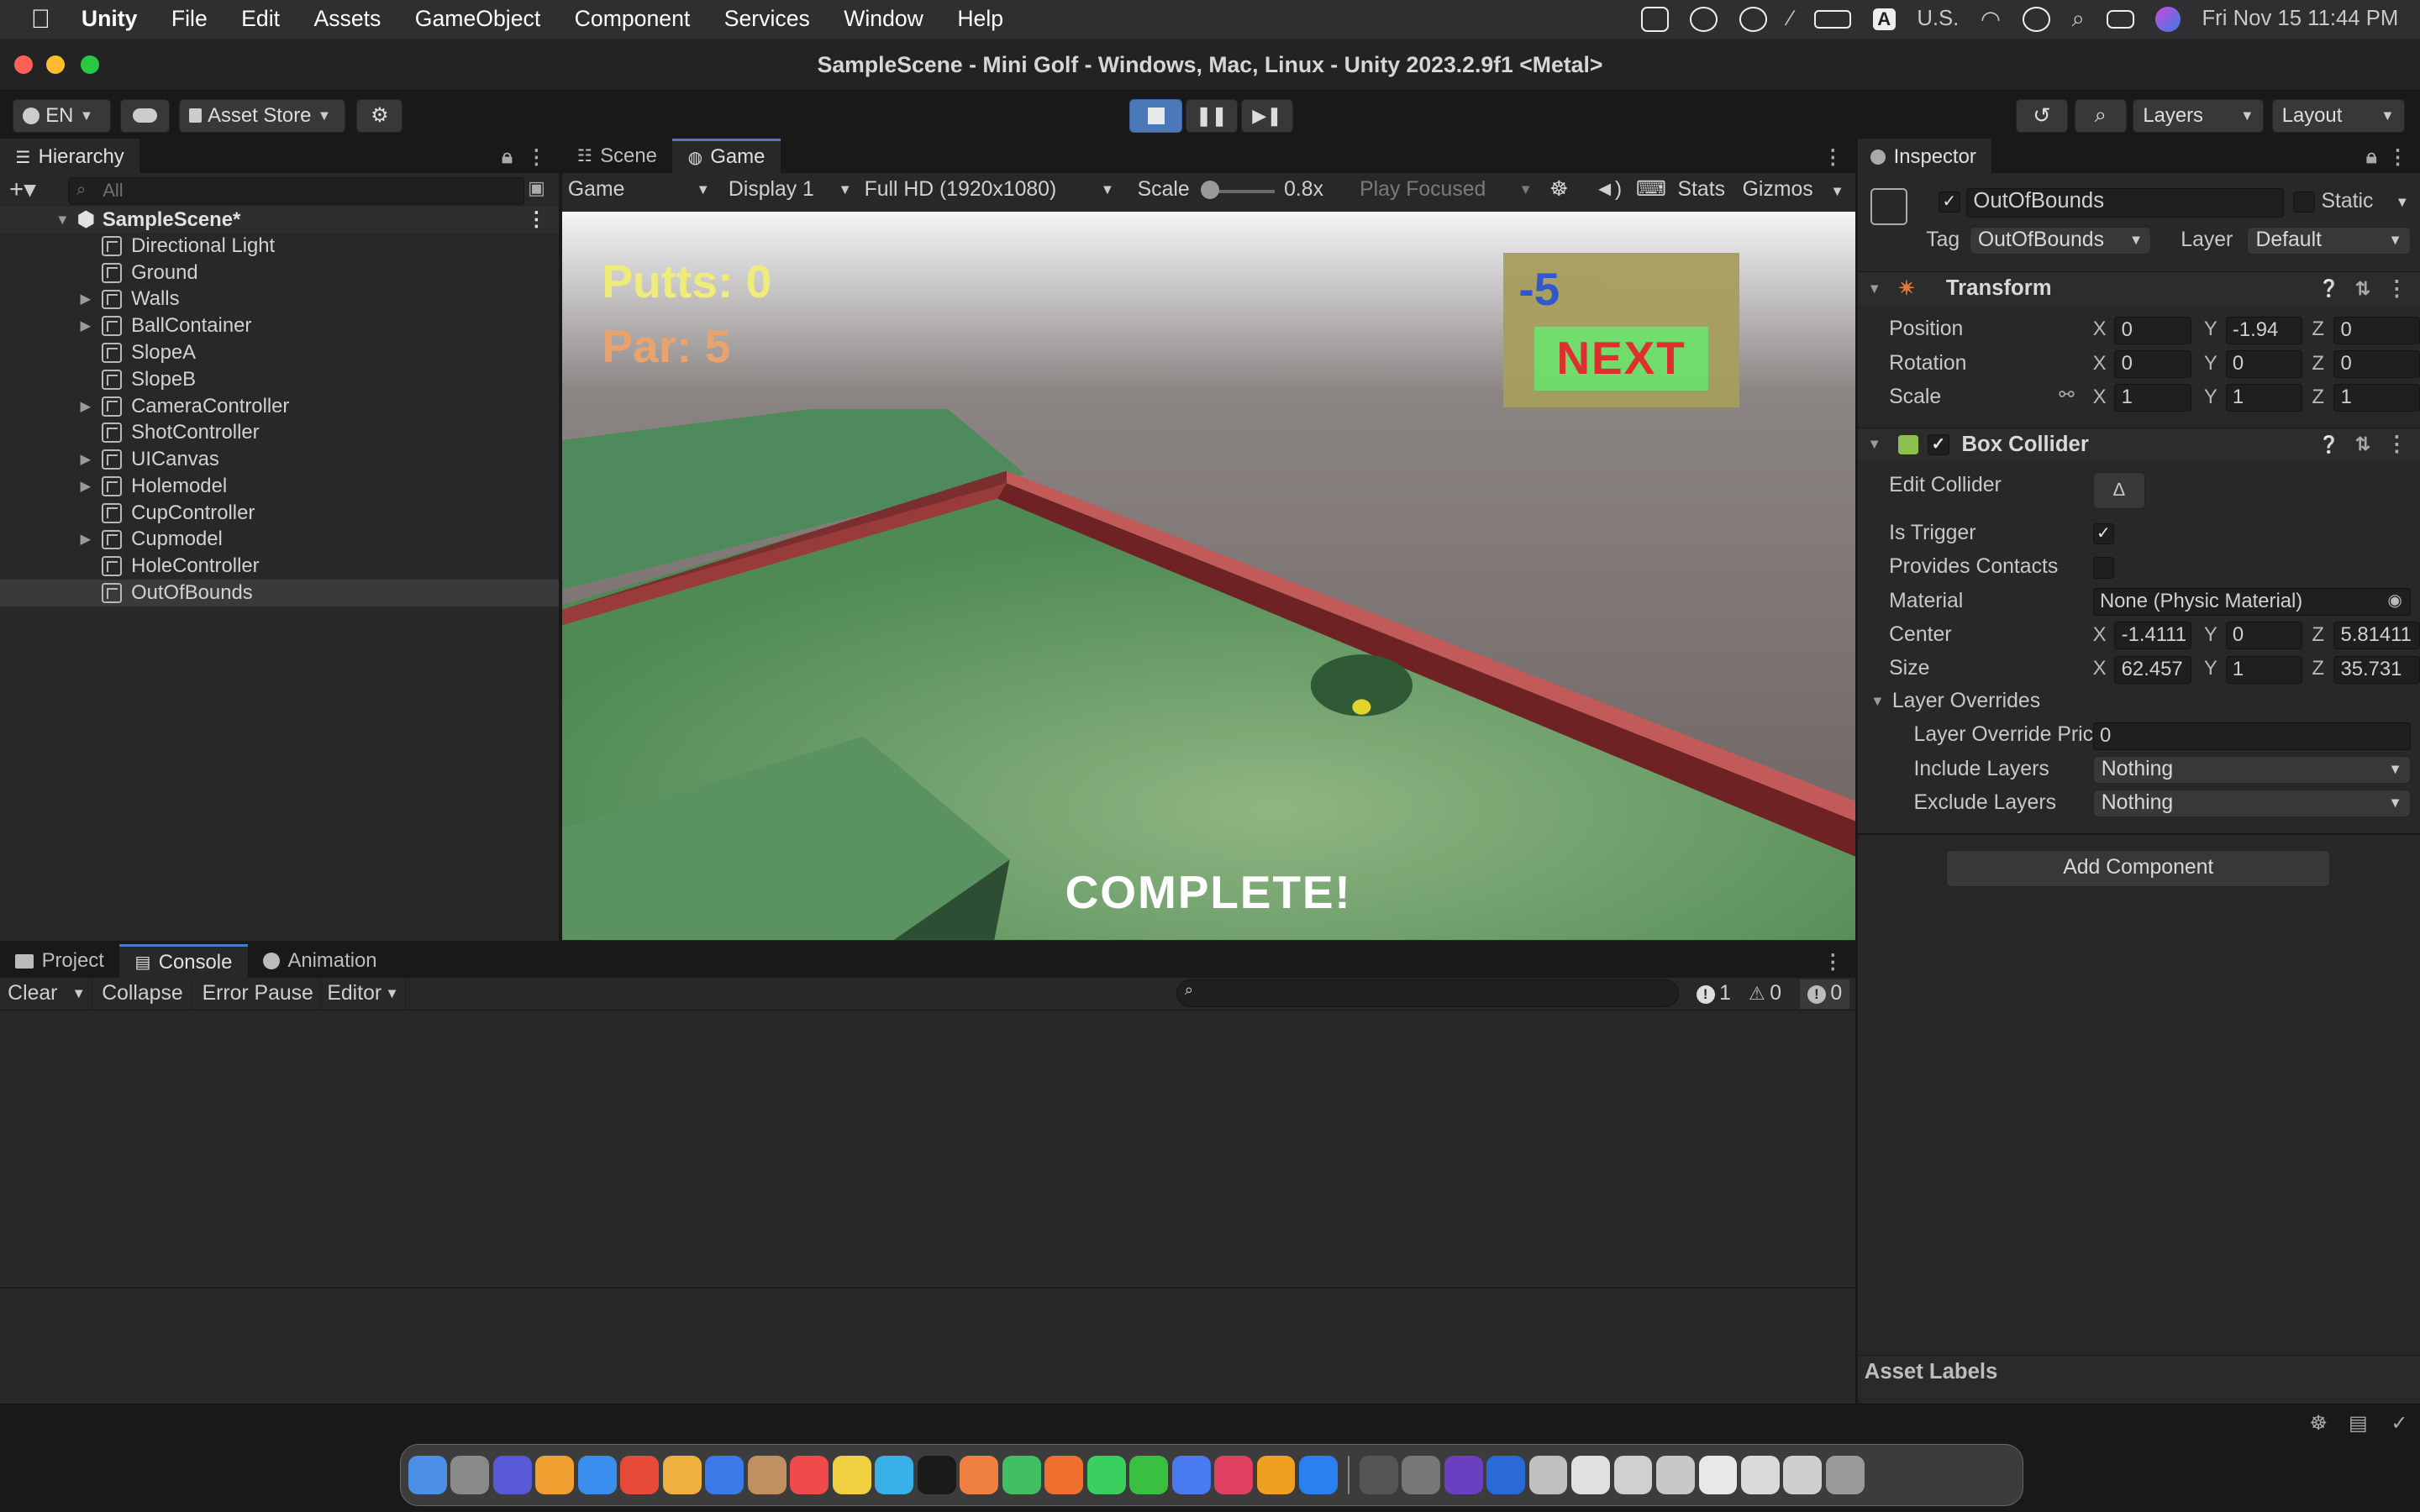  I want to click on scene-row: ▼ ⬢ SampleScene* ⋮, so click(279, 220).